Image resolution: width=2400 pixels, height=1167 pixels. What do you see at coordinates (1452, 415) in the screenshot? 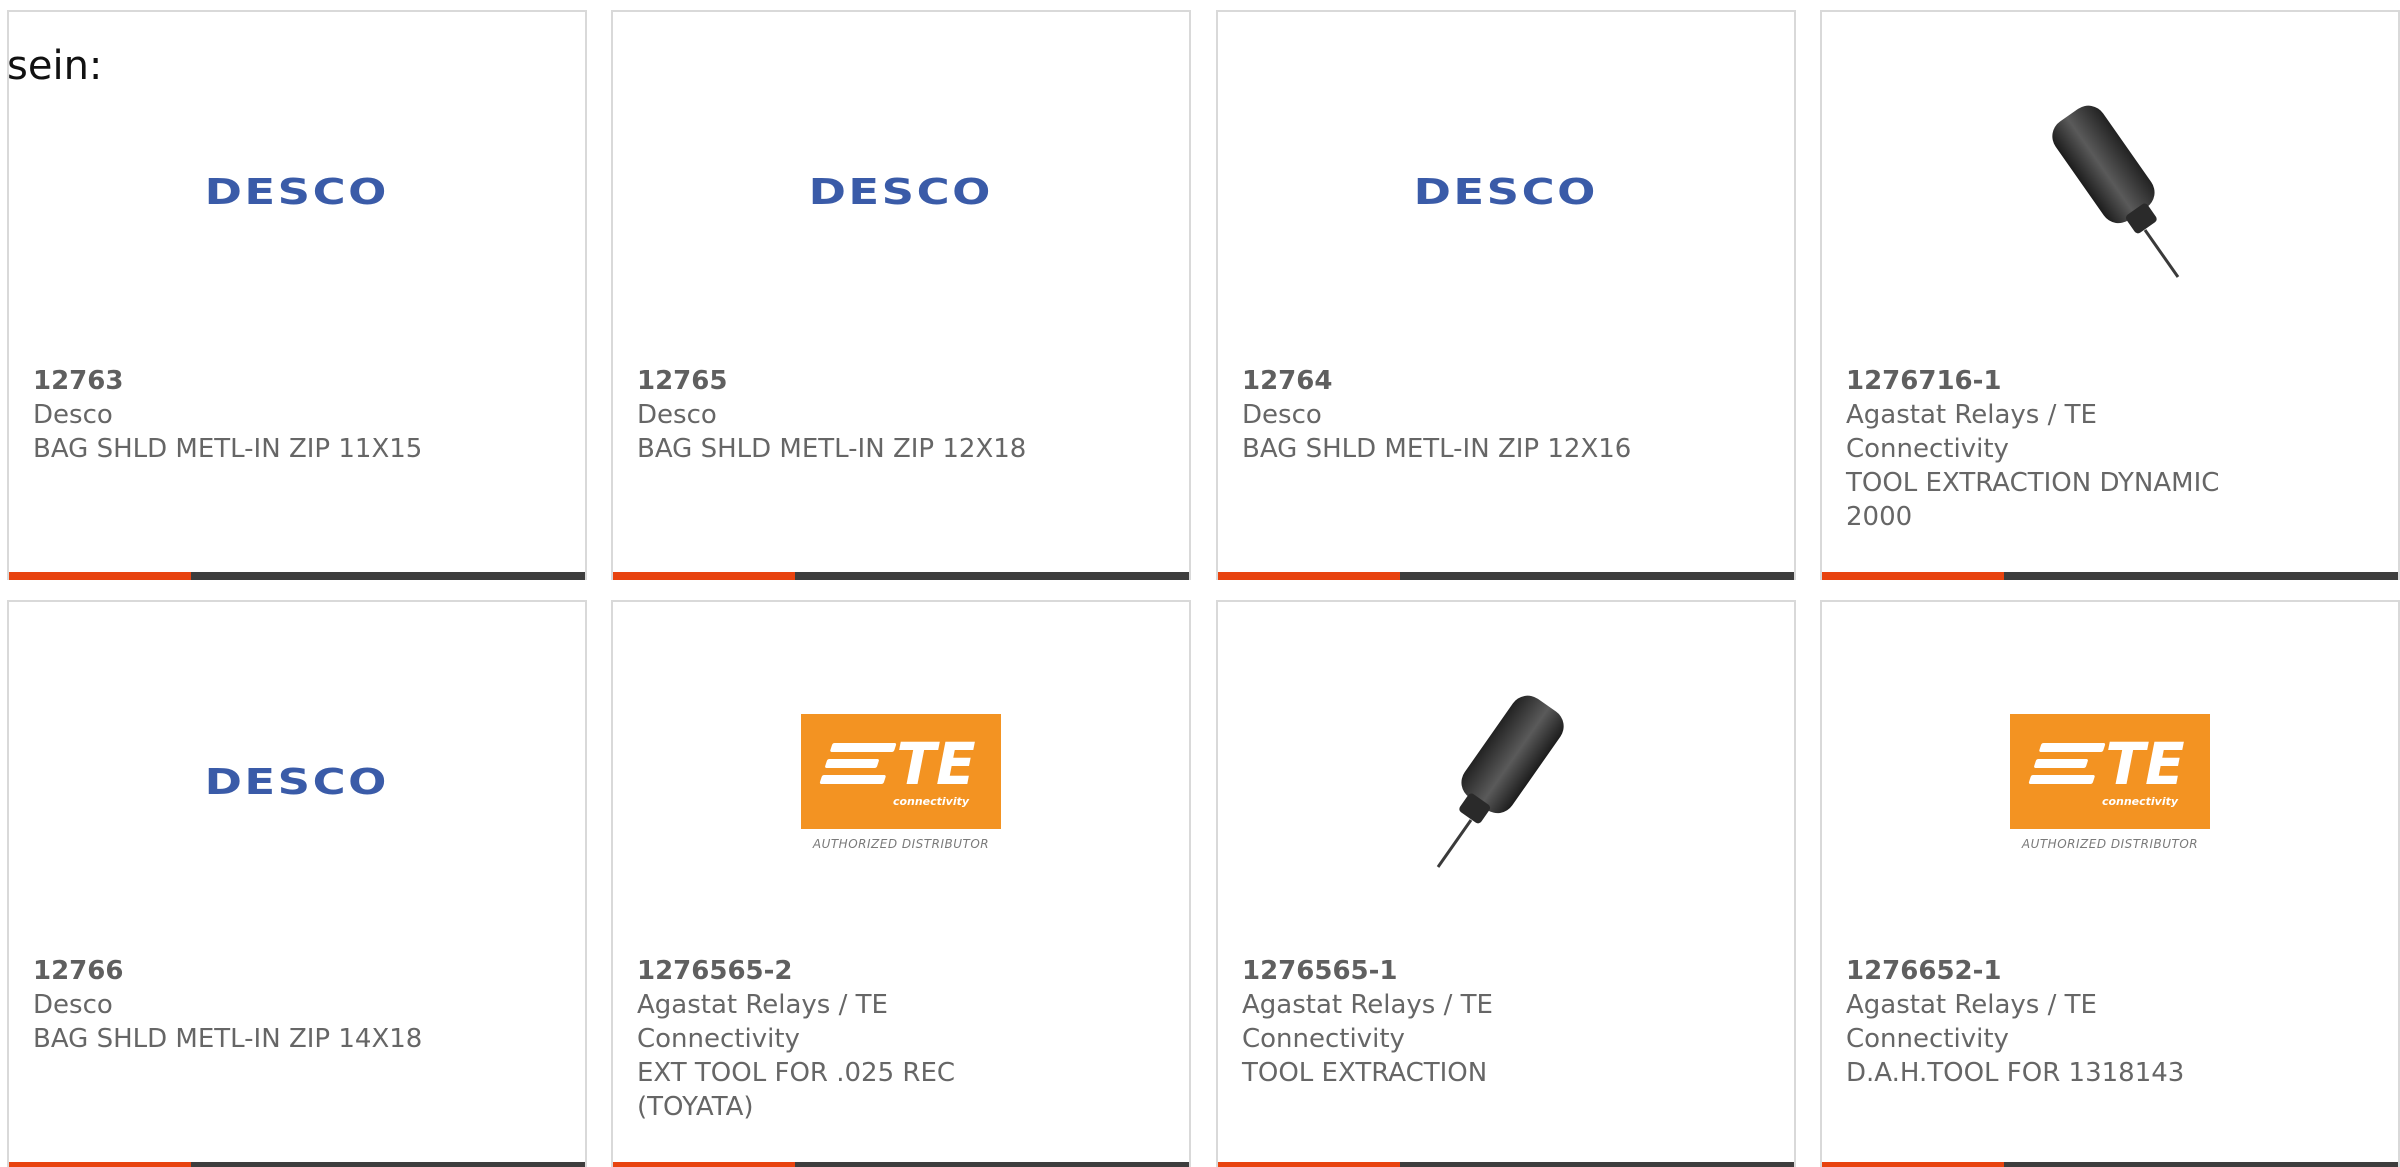
I see `product-info: 12764 Desco BAG SHLD METL-IN ZIP 12X16` at bounding box center [1452, 415].